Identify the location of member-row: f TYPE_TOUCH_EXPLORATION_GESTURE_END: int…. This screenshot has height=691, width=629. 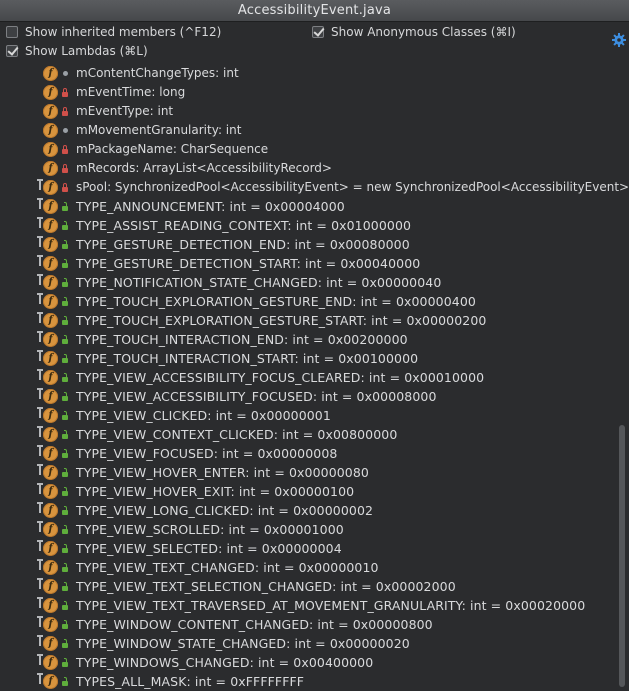
(314, 301).